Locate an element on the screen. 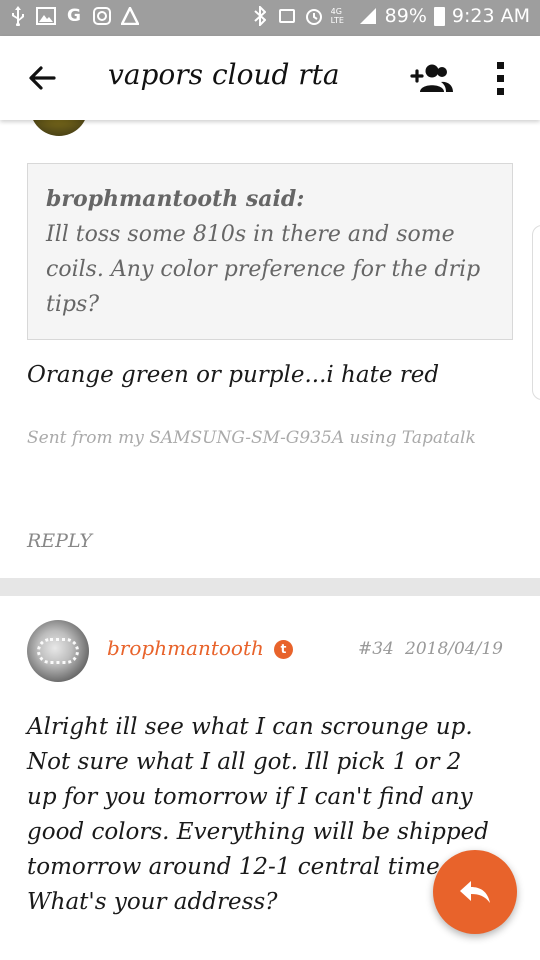 The height and width of the screenshot is (960, 540). usb-icon is located at coordinates (18, 16).